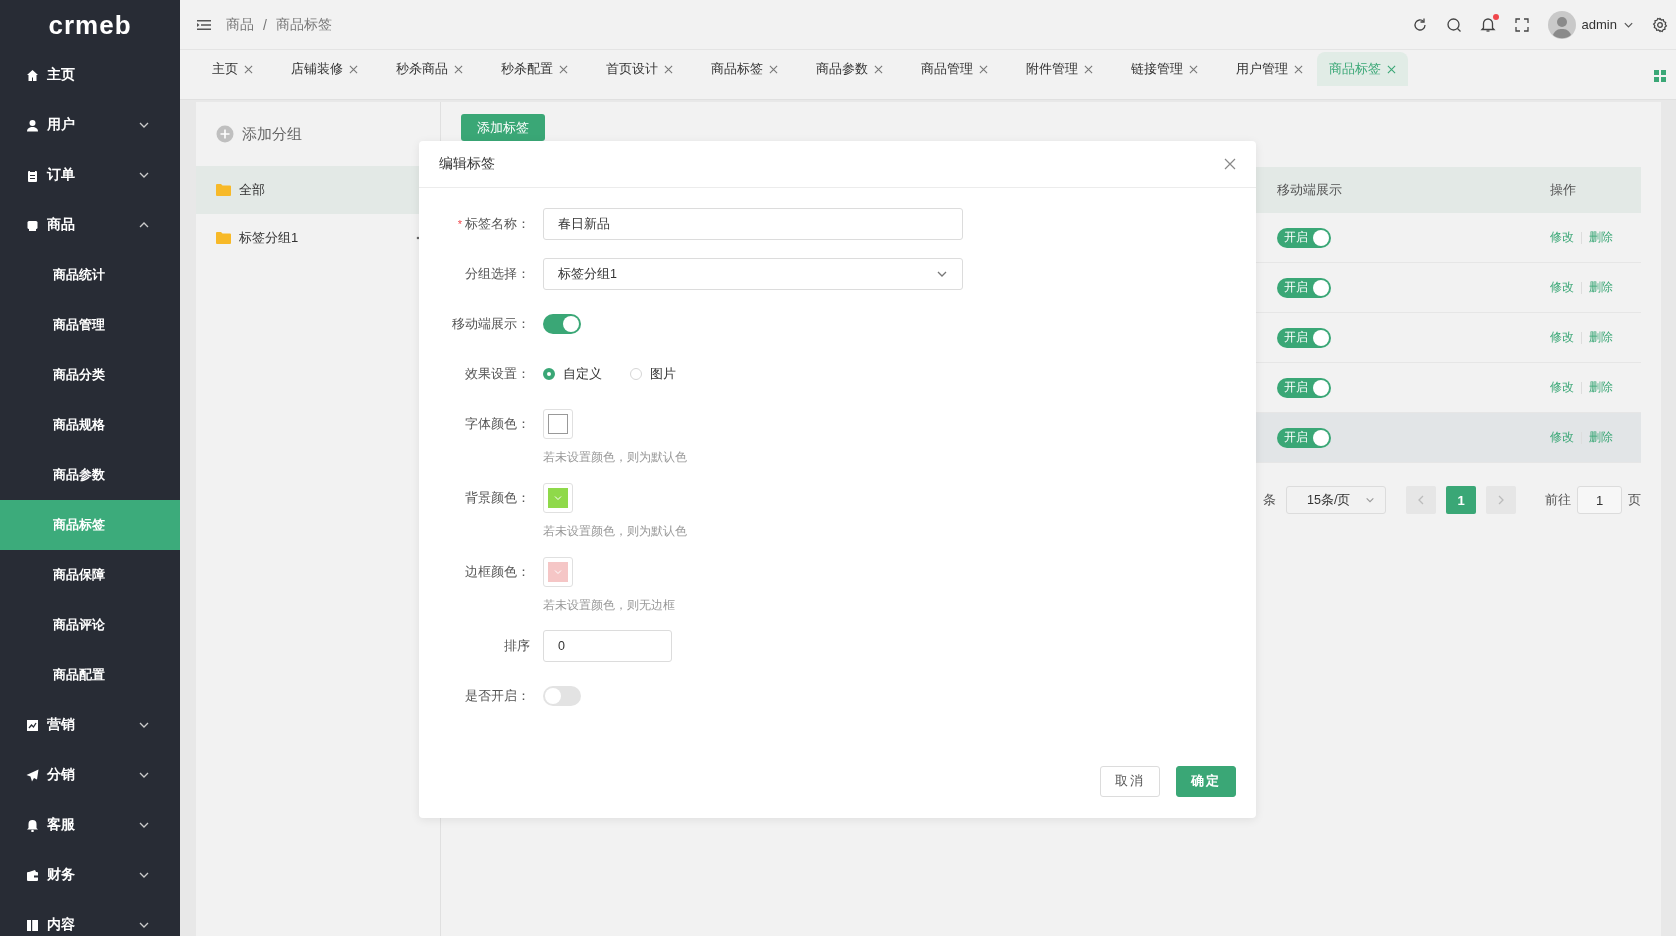  I want to click on nav-item: 分销, so click(90, 775).